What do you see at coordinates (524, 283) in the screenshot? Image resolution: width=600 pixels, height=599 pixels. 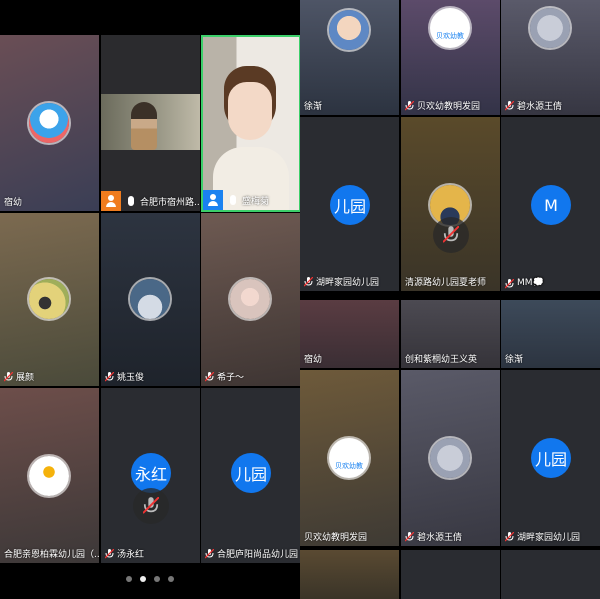 I see `tile-name: MM💭` at bounding box center [524, 283].